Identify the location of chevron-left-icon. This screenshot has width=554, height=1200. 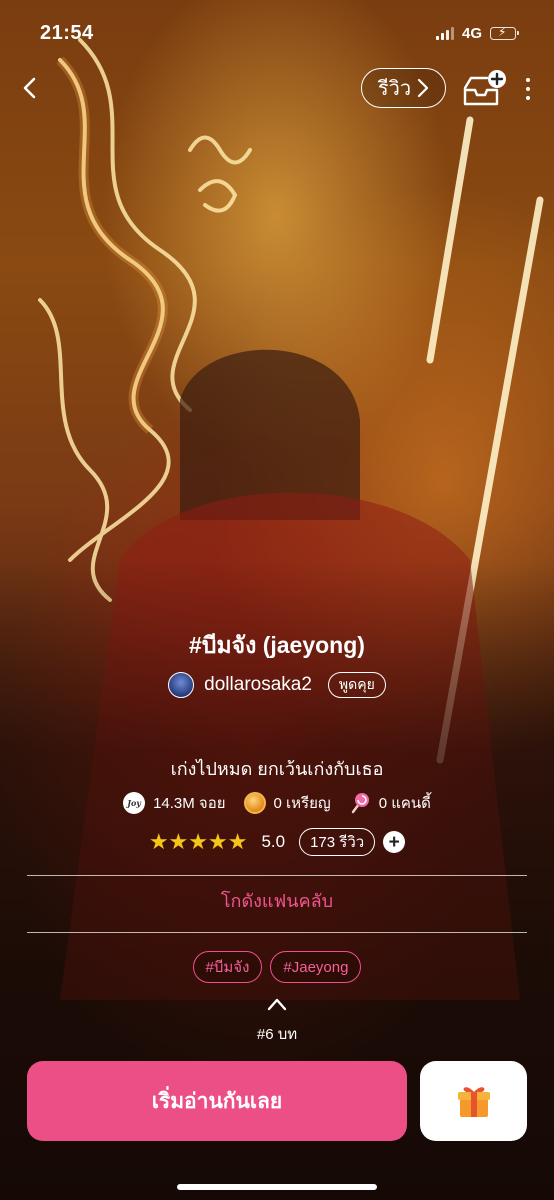
(30, 88).